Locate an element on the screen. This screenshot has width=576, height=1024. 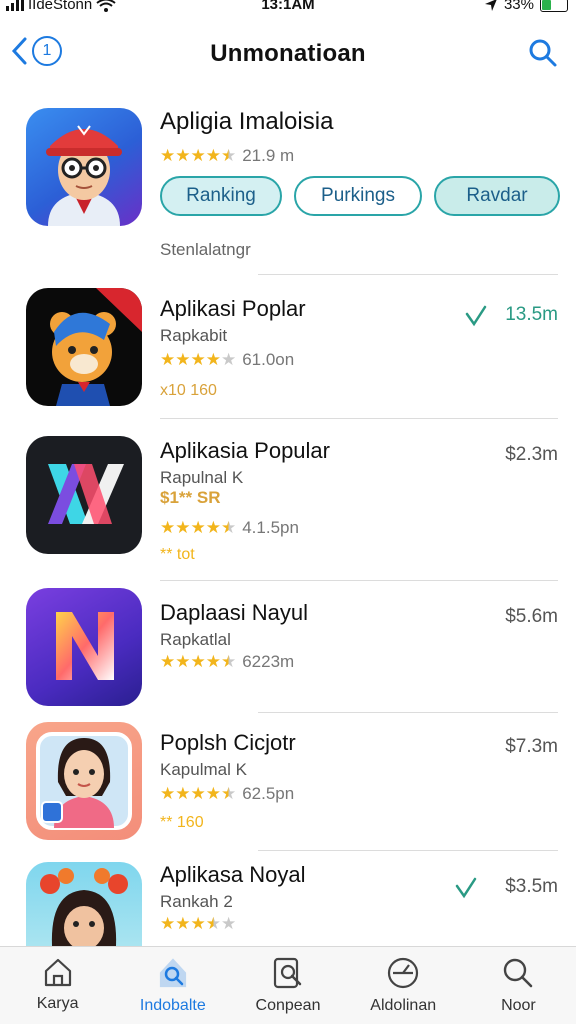
extra-stat: ** tot is located at coordinates (177, 554).